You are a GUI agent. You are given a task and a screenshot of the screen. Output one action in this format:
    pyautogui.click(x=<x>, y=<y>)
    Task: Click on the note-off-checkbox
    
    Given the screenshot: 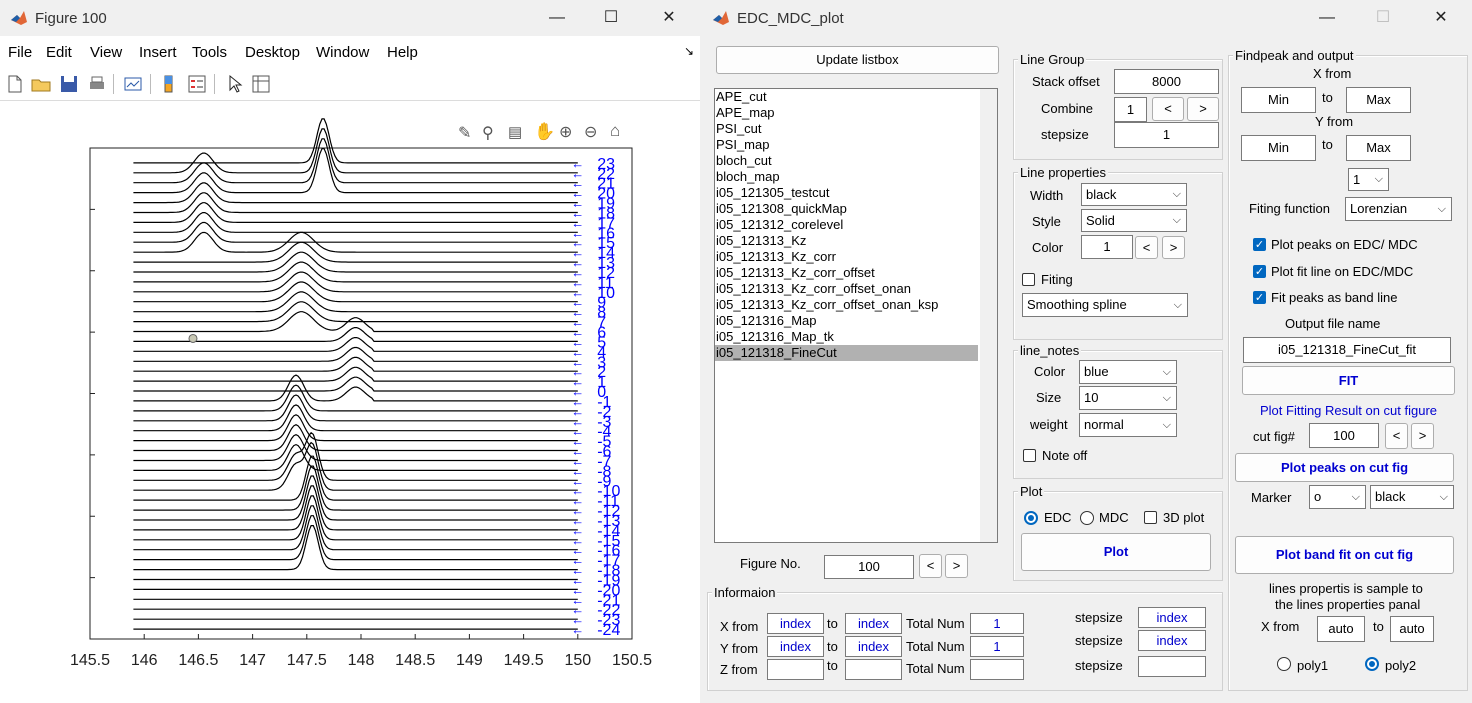 What is the action you would take?
    pyautogui.click(x=1029, y=455)
    